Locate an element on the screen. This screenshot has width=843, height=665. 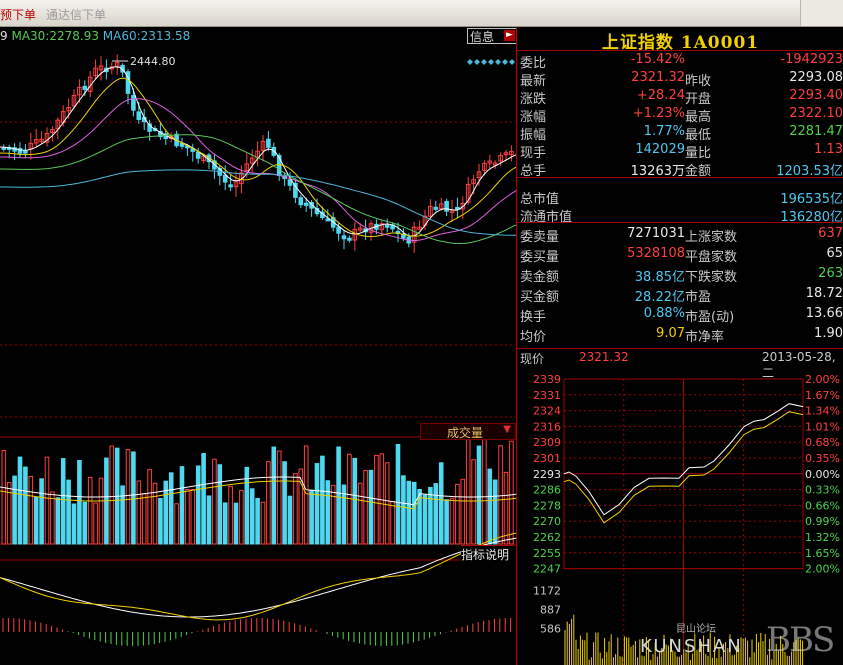
price-tick: 2262 is located at coordinates (547, 537).